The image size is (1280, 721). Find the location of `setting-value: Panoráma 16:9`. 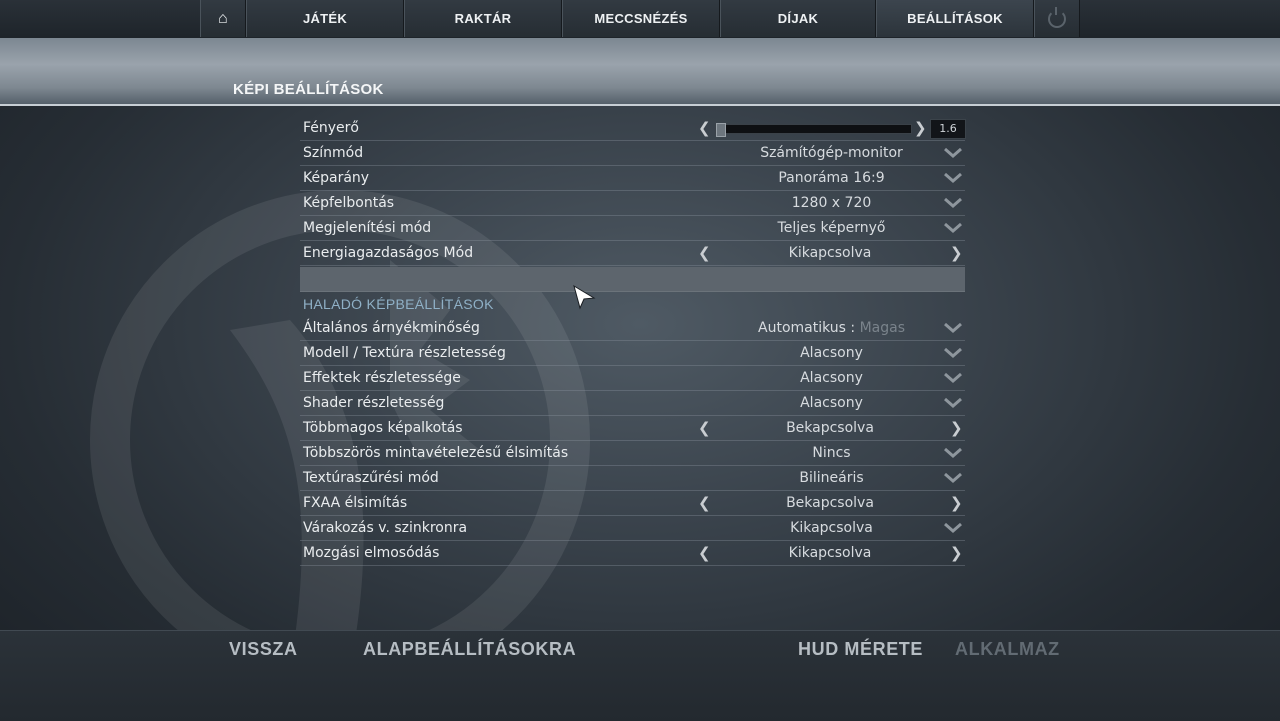

setting-value: Panoráma 16:9 is located at coordinates (831, 178).